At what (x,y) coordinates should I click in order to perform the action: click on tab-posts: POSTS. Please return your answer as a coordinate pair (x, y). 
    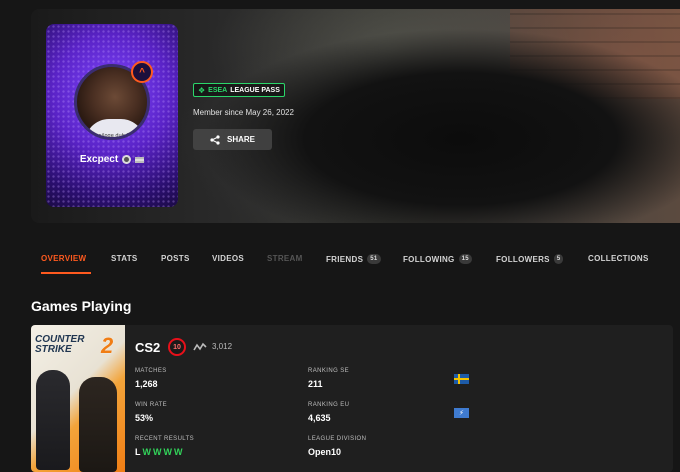
    Looking at the image, I should click on (175, 258).